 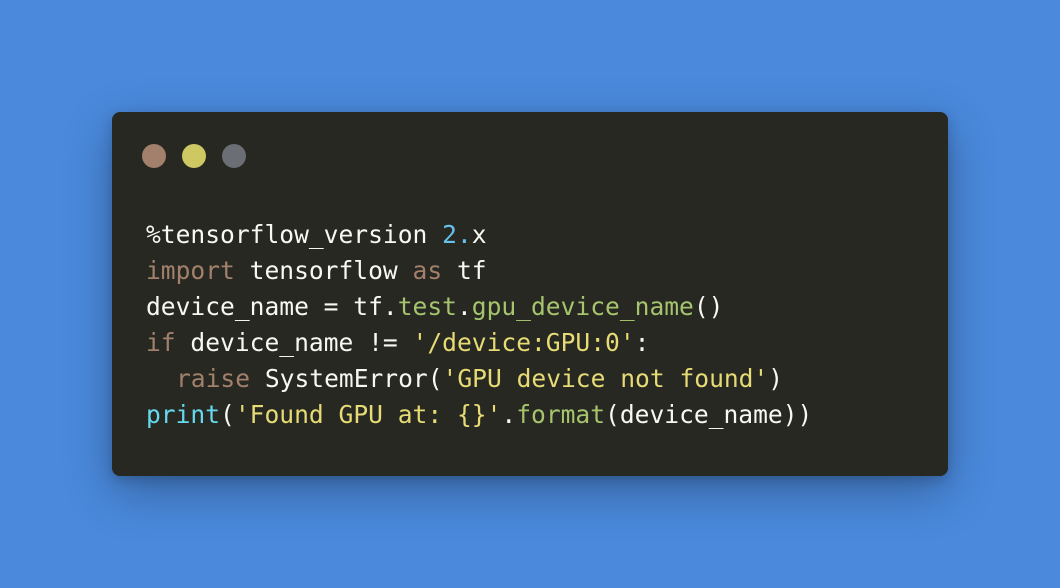 I want to click on code-token-attribute: gpu_device_name, so click(x=582, y=306).